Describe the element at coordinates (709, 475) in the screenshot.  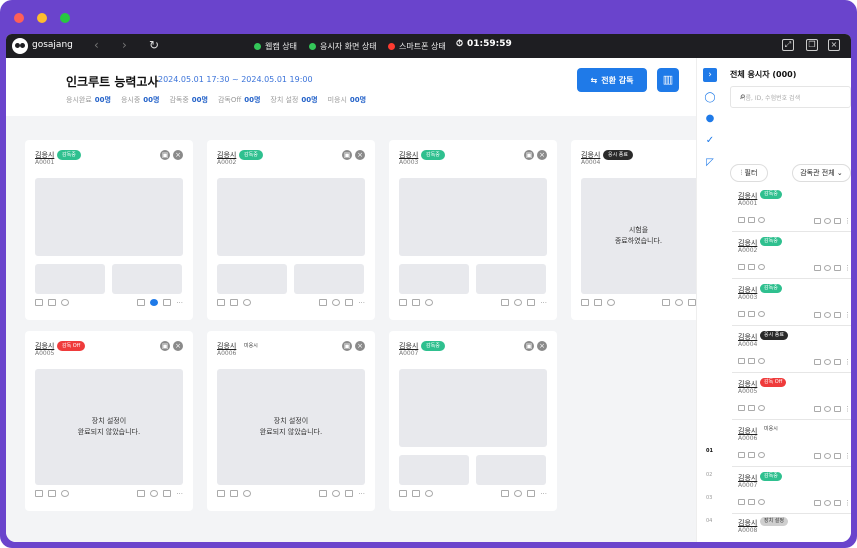
I see `page-2: 02` at that location.